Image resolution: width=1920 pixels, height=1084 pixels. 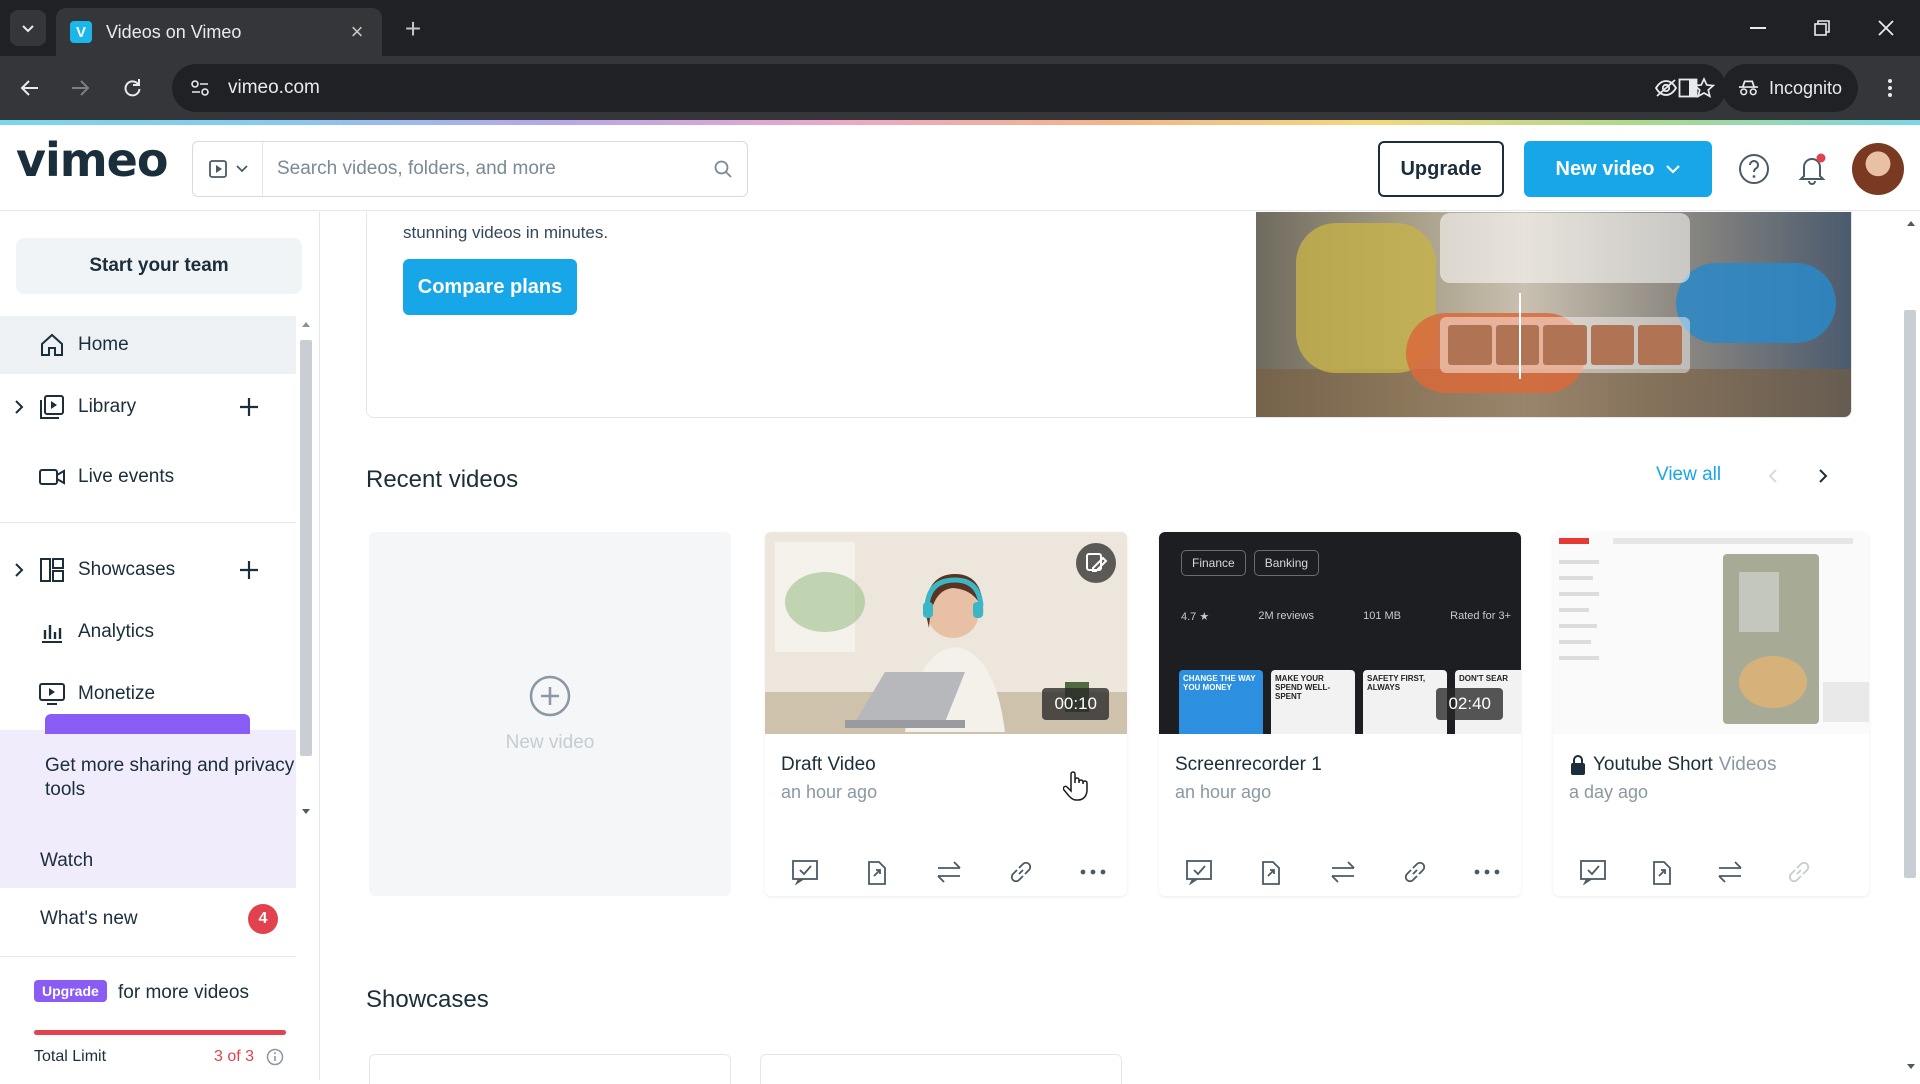 I want to click on sidebar-item-home: Home, so click(x=148, y=345).